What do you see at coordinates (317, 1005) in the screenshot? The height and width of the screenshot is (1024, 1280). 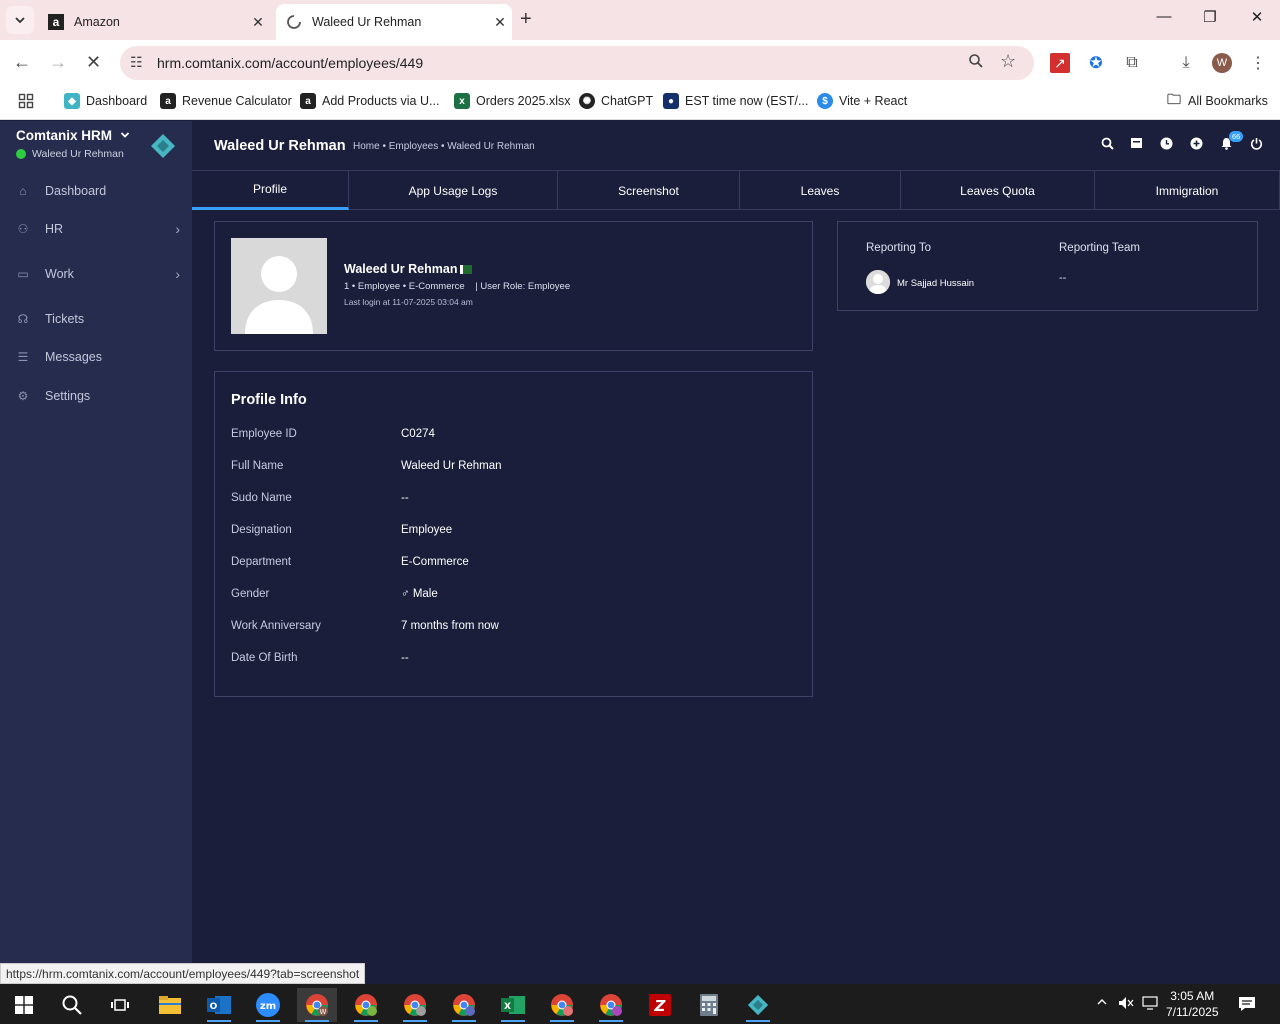 I see `chrome-profile-w-icon: W` at bounding box center [317, 1005].